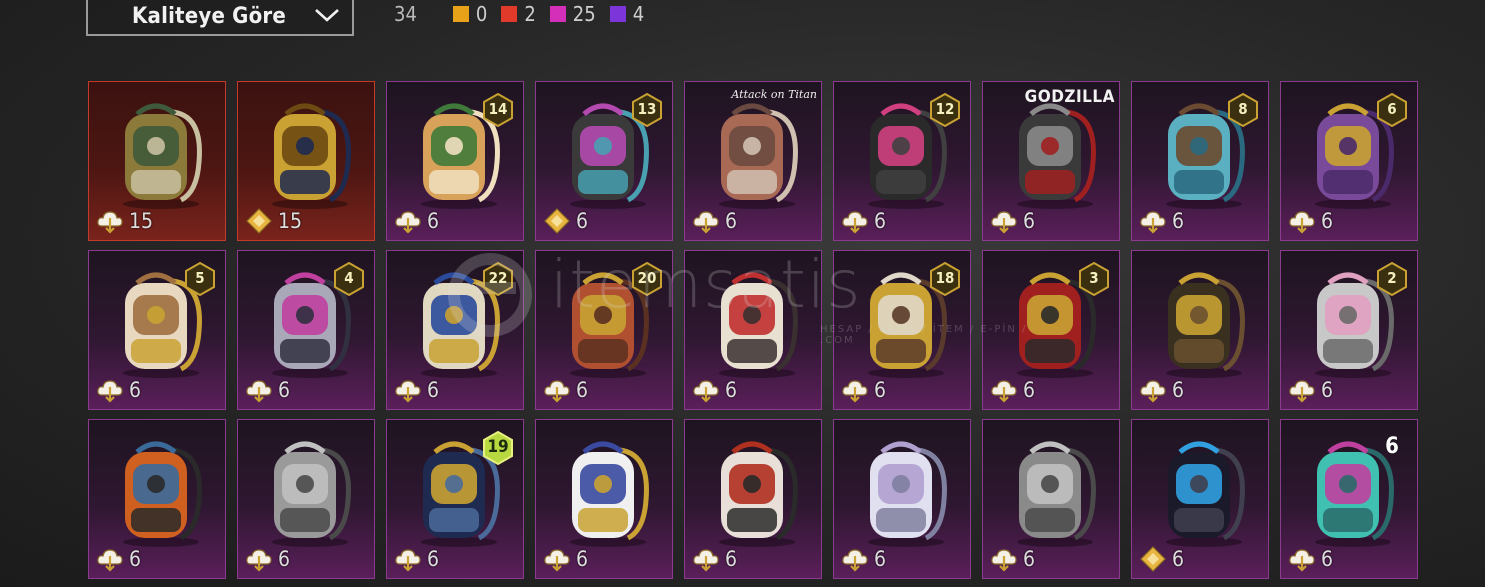 The image size is (1485, 587). Describe the element at coordinates (327, 15) in the screenshot. I see `chevron-down-icon` at that location.